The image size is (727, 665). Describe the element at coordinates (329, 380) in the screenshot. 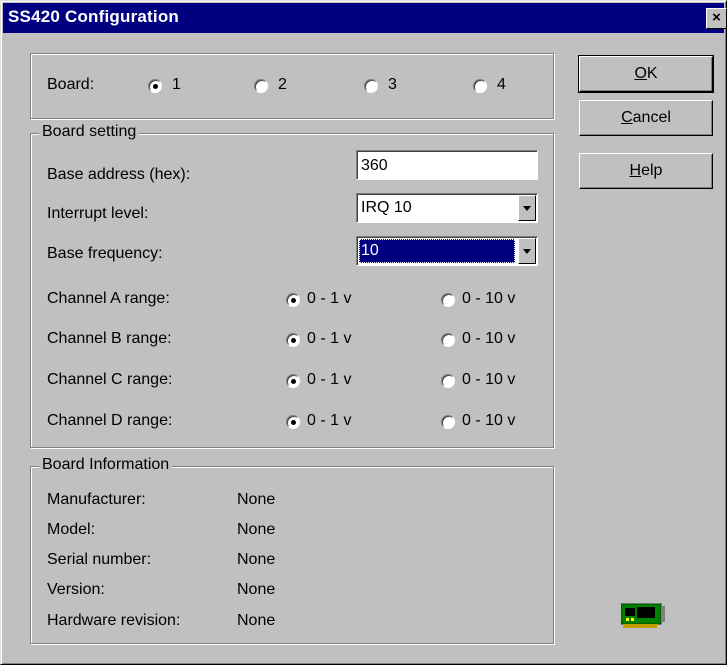

I see `channel-c-1v-label: 0 - 1 v` at that location.